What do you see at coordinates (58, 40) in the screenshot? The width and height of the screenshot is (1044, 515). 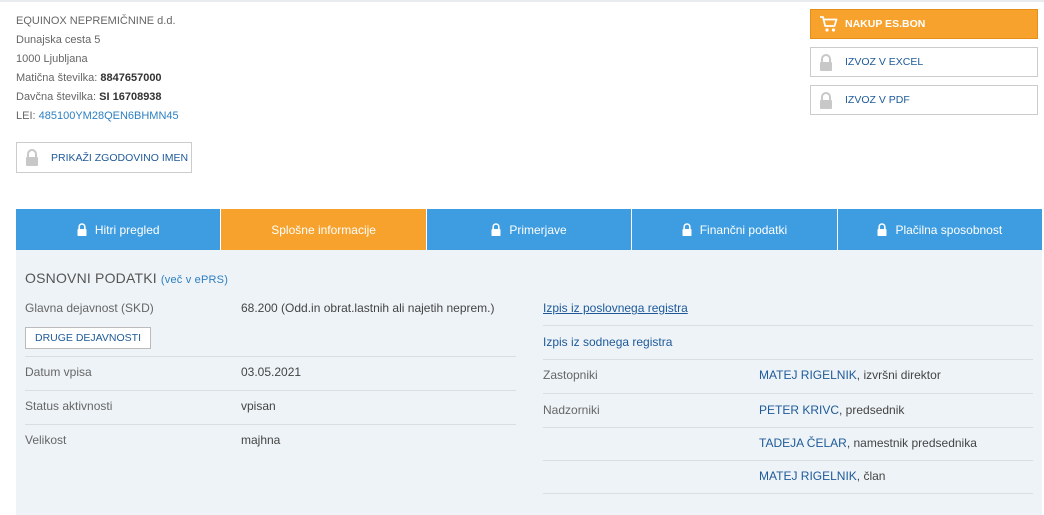 I see `company-street: Dunajska cesta 5` at bounding box center [58, 40].